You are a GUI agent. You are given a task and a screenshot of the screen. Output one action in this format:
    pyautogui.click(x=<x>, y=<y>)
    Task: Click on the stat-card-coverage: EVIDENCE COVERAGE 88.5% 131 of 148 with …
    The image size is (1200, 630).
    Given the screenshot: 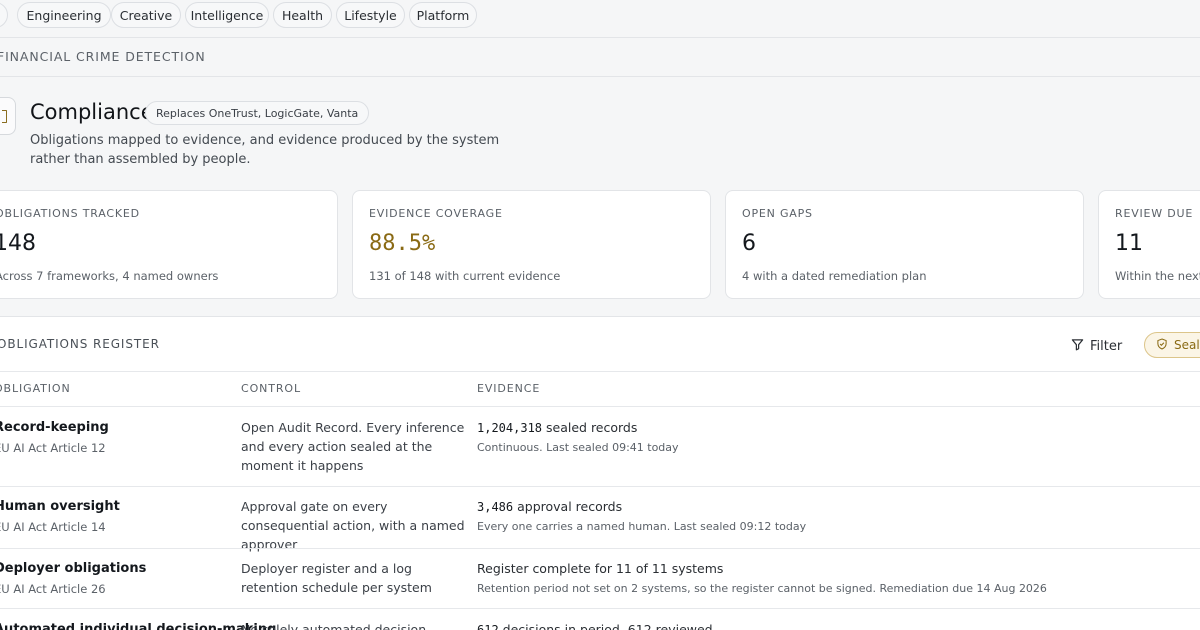 What is the action you would take?
    pyautogui.click(x=531, y=244)
    